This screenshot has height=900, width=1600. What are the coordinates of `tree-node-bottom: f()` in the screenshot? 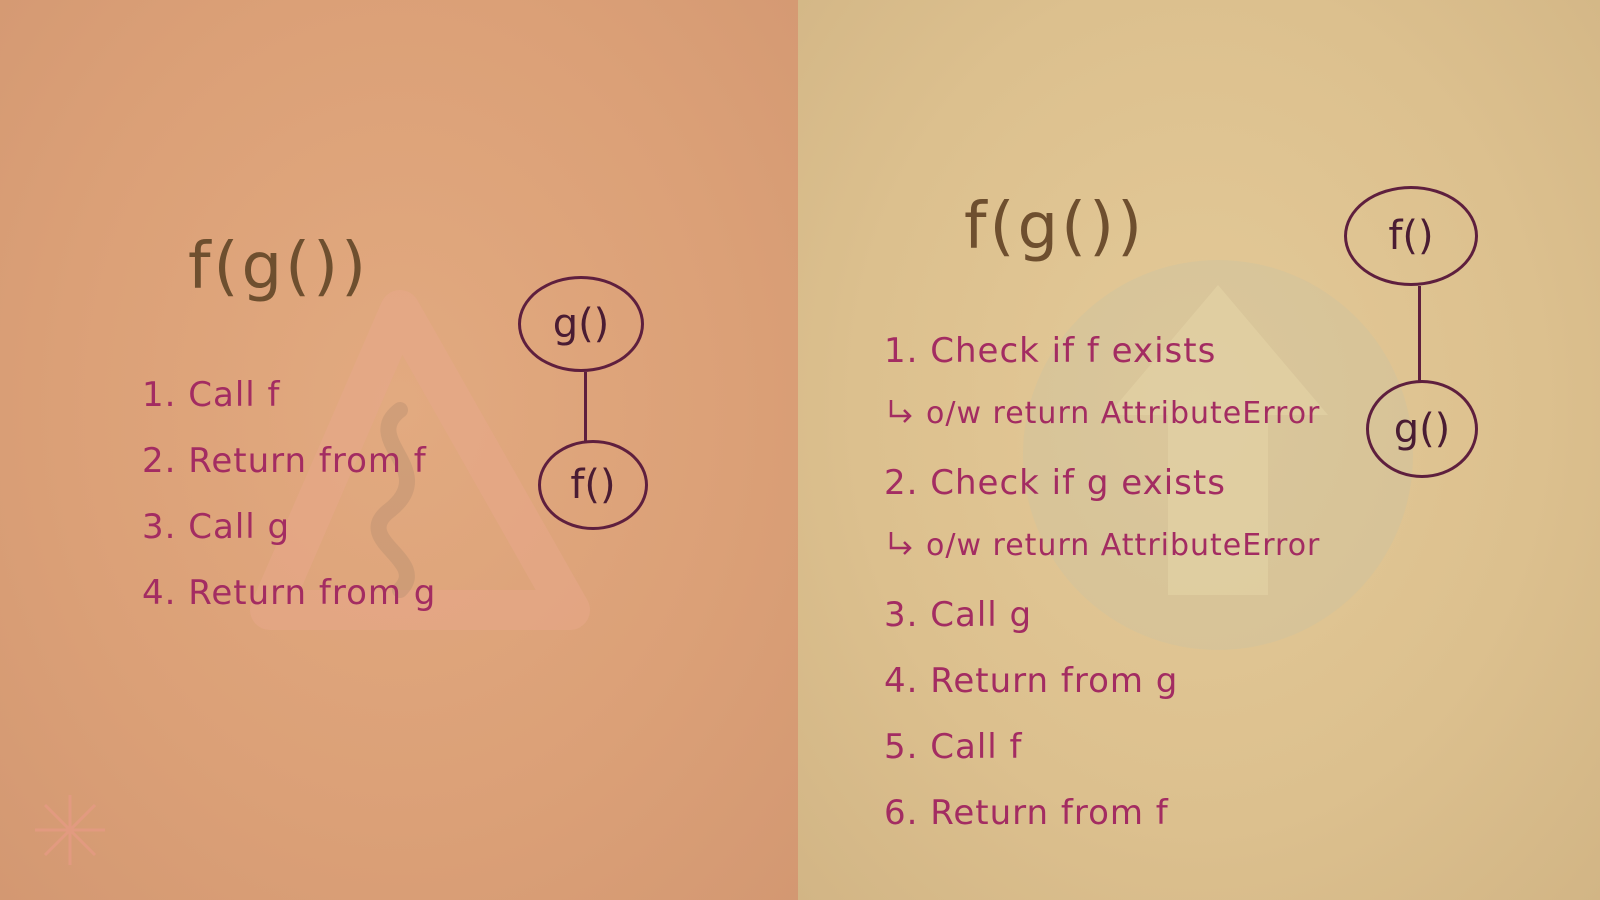 It's located at (593, 485).